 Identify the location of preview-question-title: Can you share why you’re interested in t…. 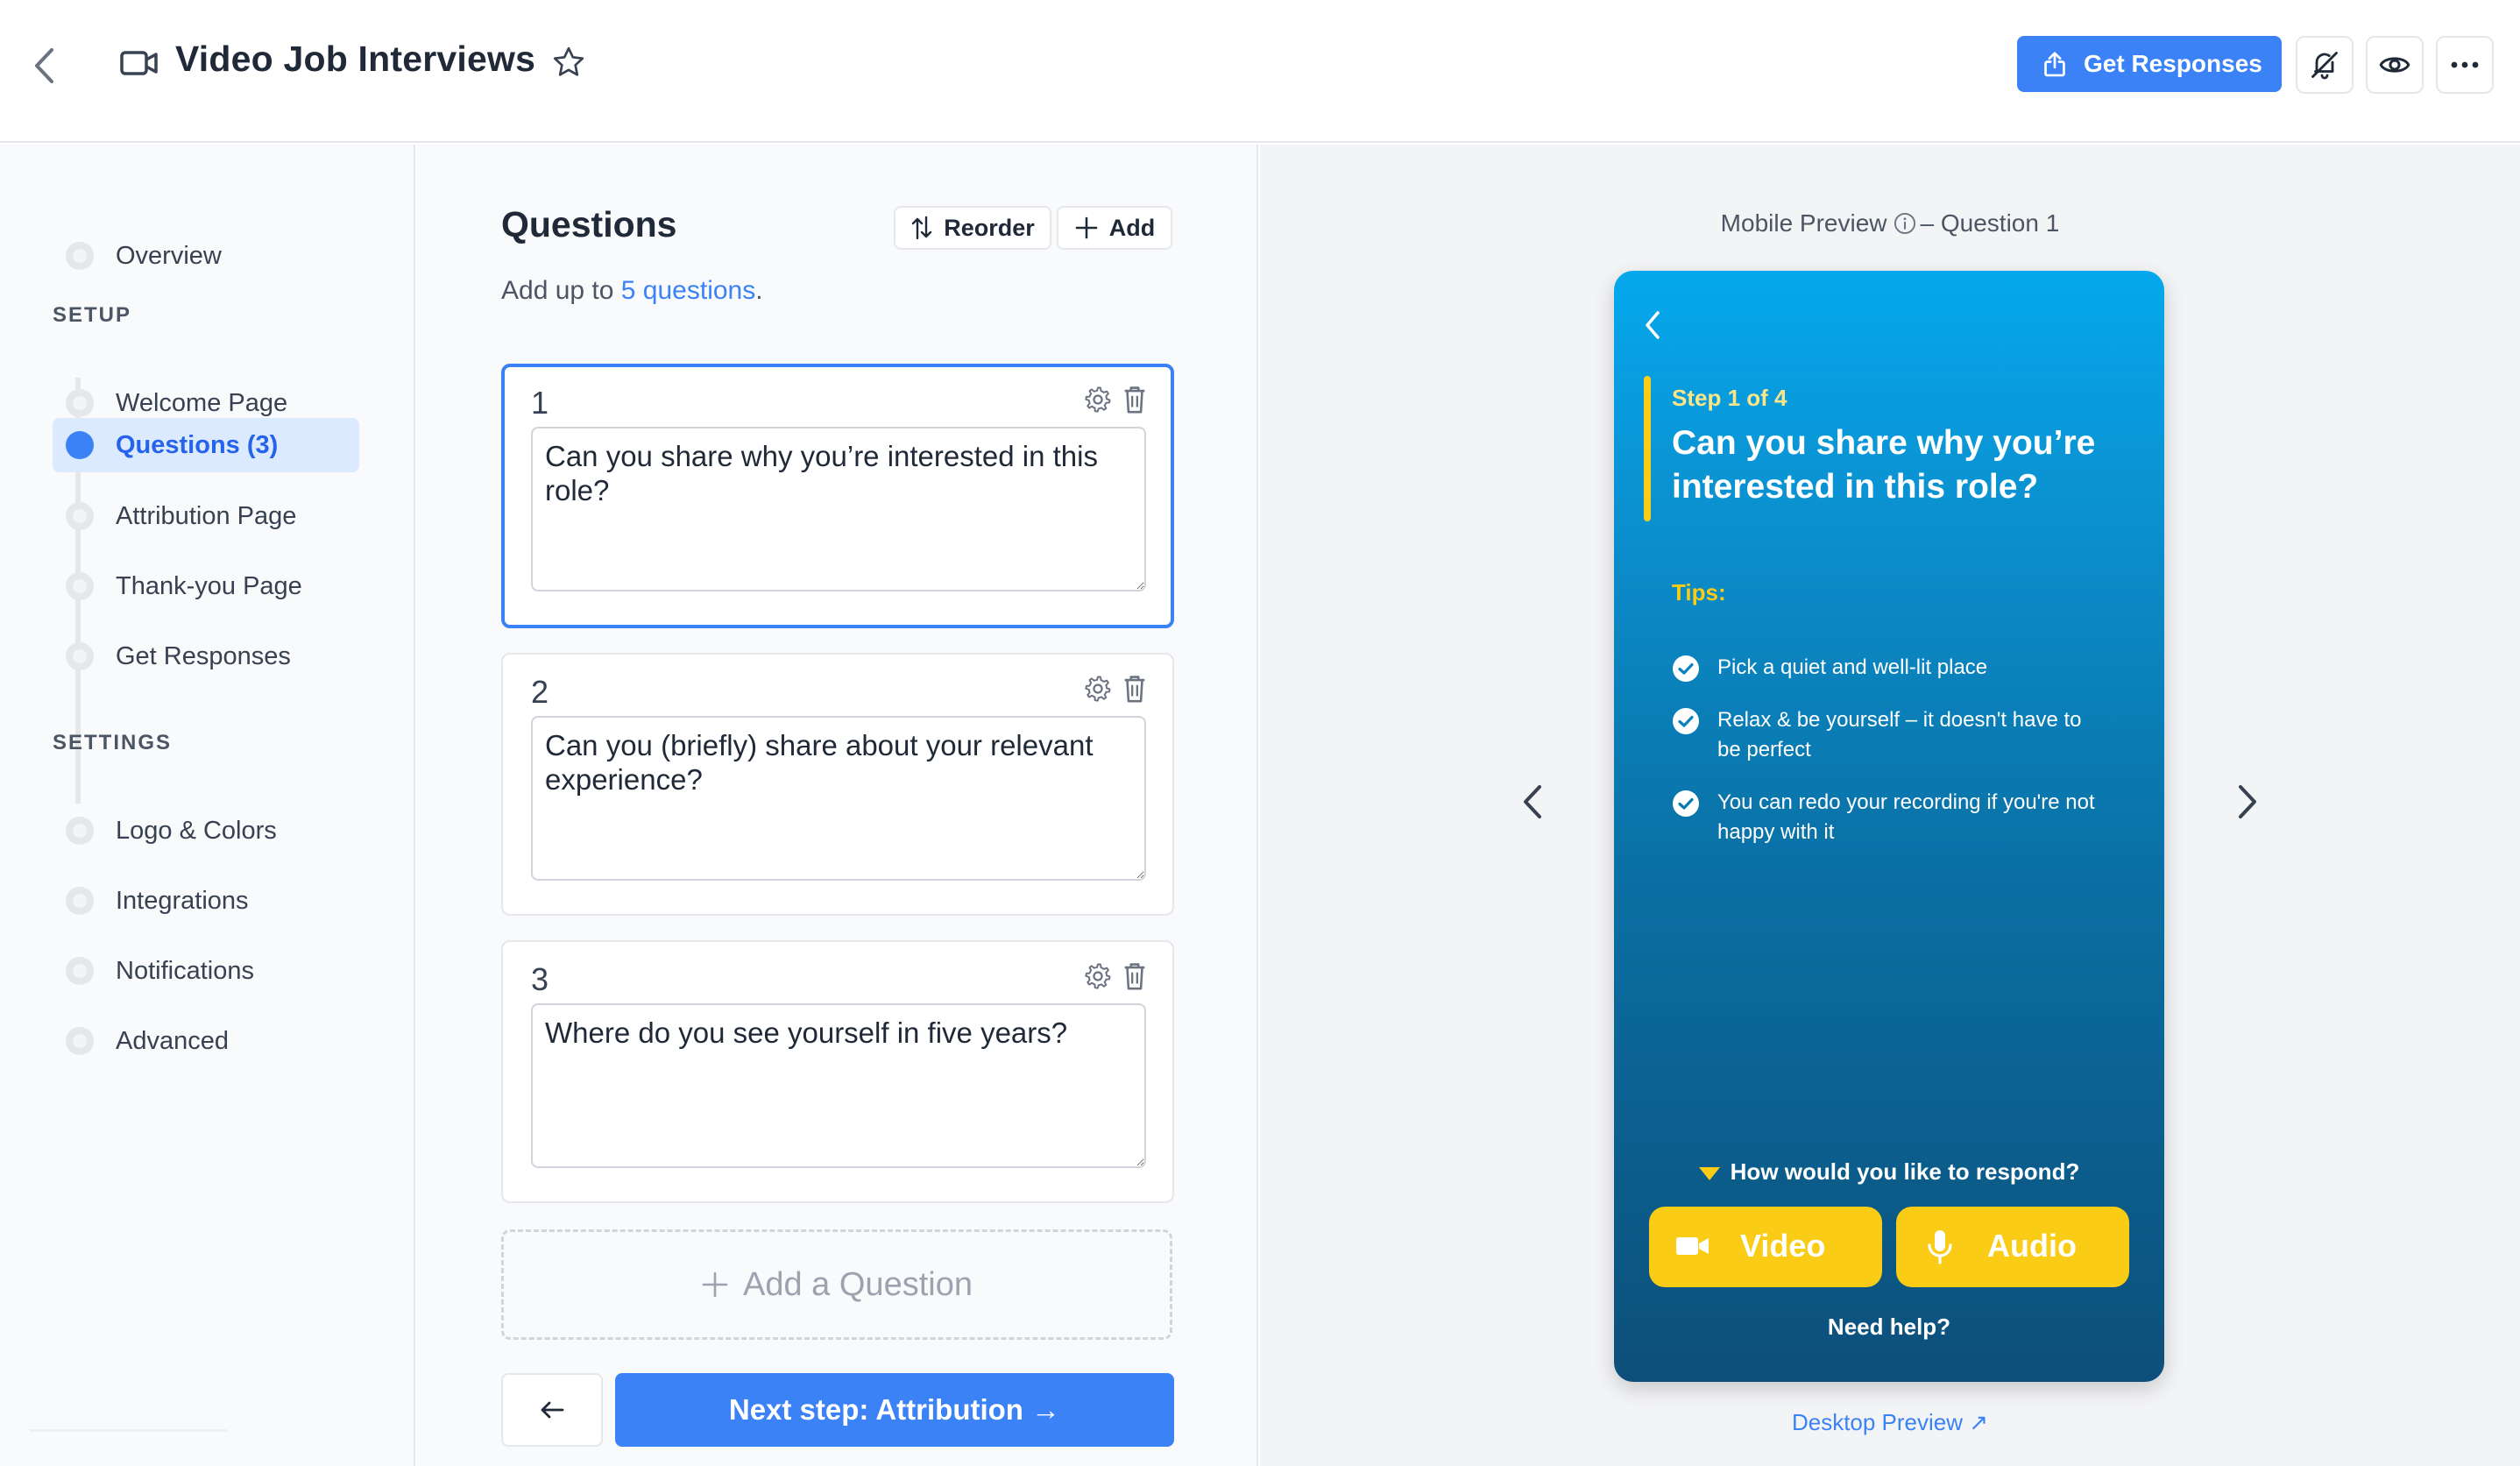
(1884, 465).